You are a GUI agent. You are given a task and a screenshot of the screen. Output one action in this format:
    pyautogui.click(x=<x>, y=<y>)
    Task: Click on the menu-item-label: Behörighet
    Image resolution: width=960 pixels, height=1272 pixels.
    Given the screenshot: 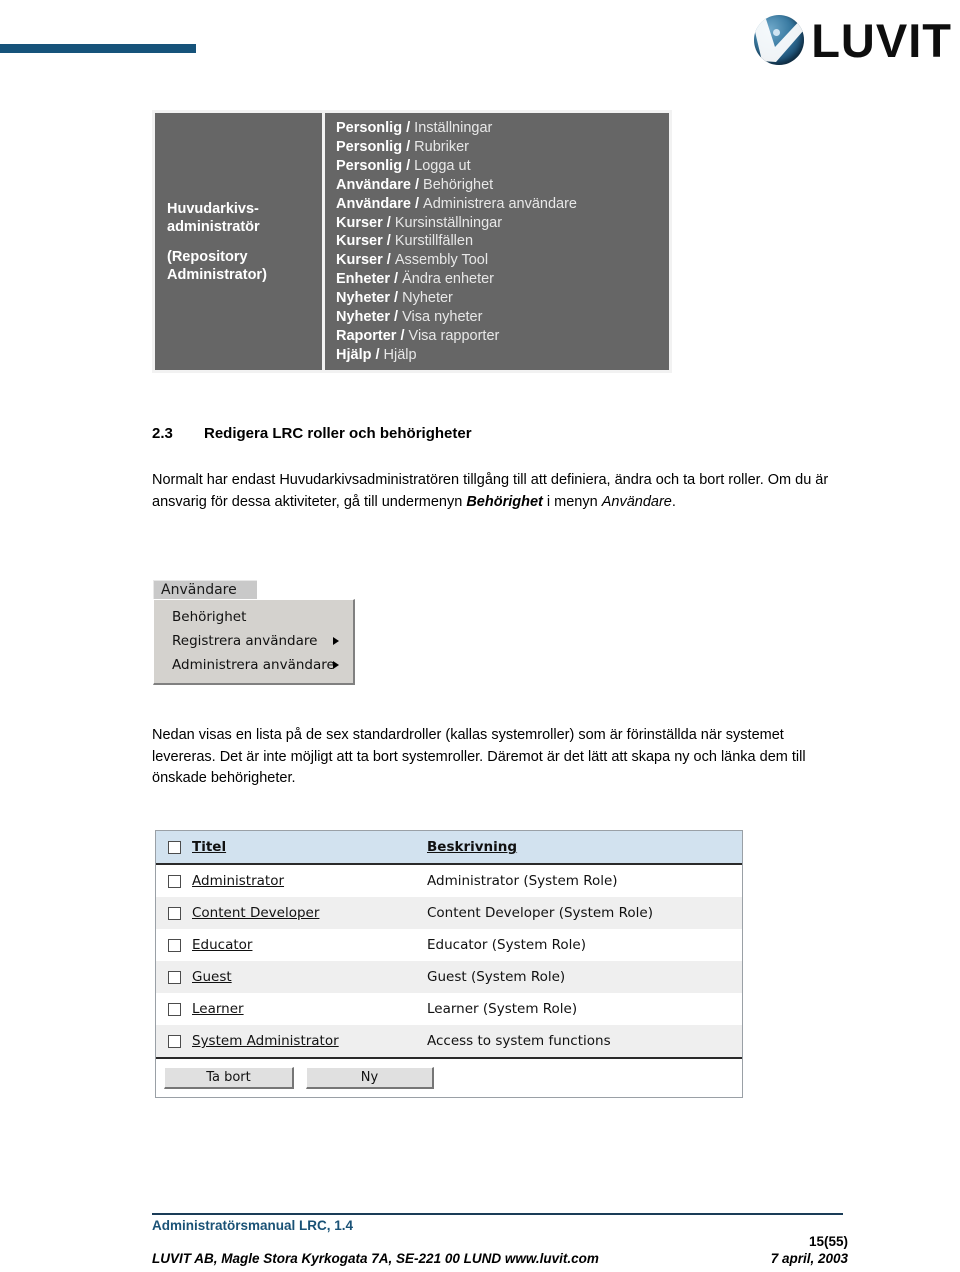 What is the action you would take?
    pyautogui.click(x=209, y=617)
    